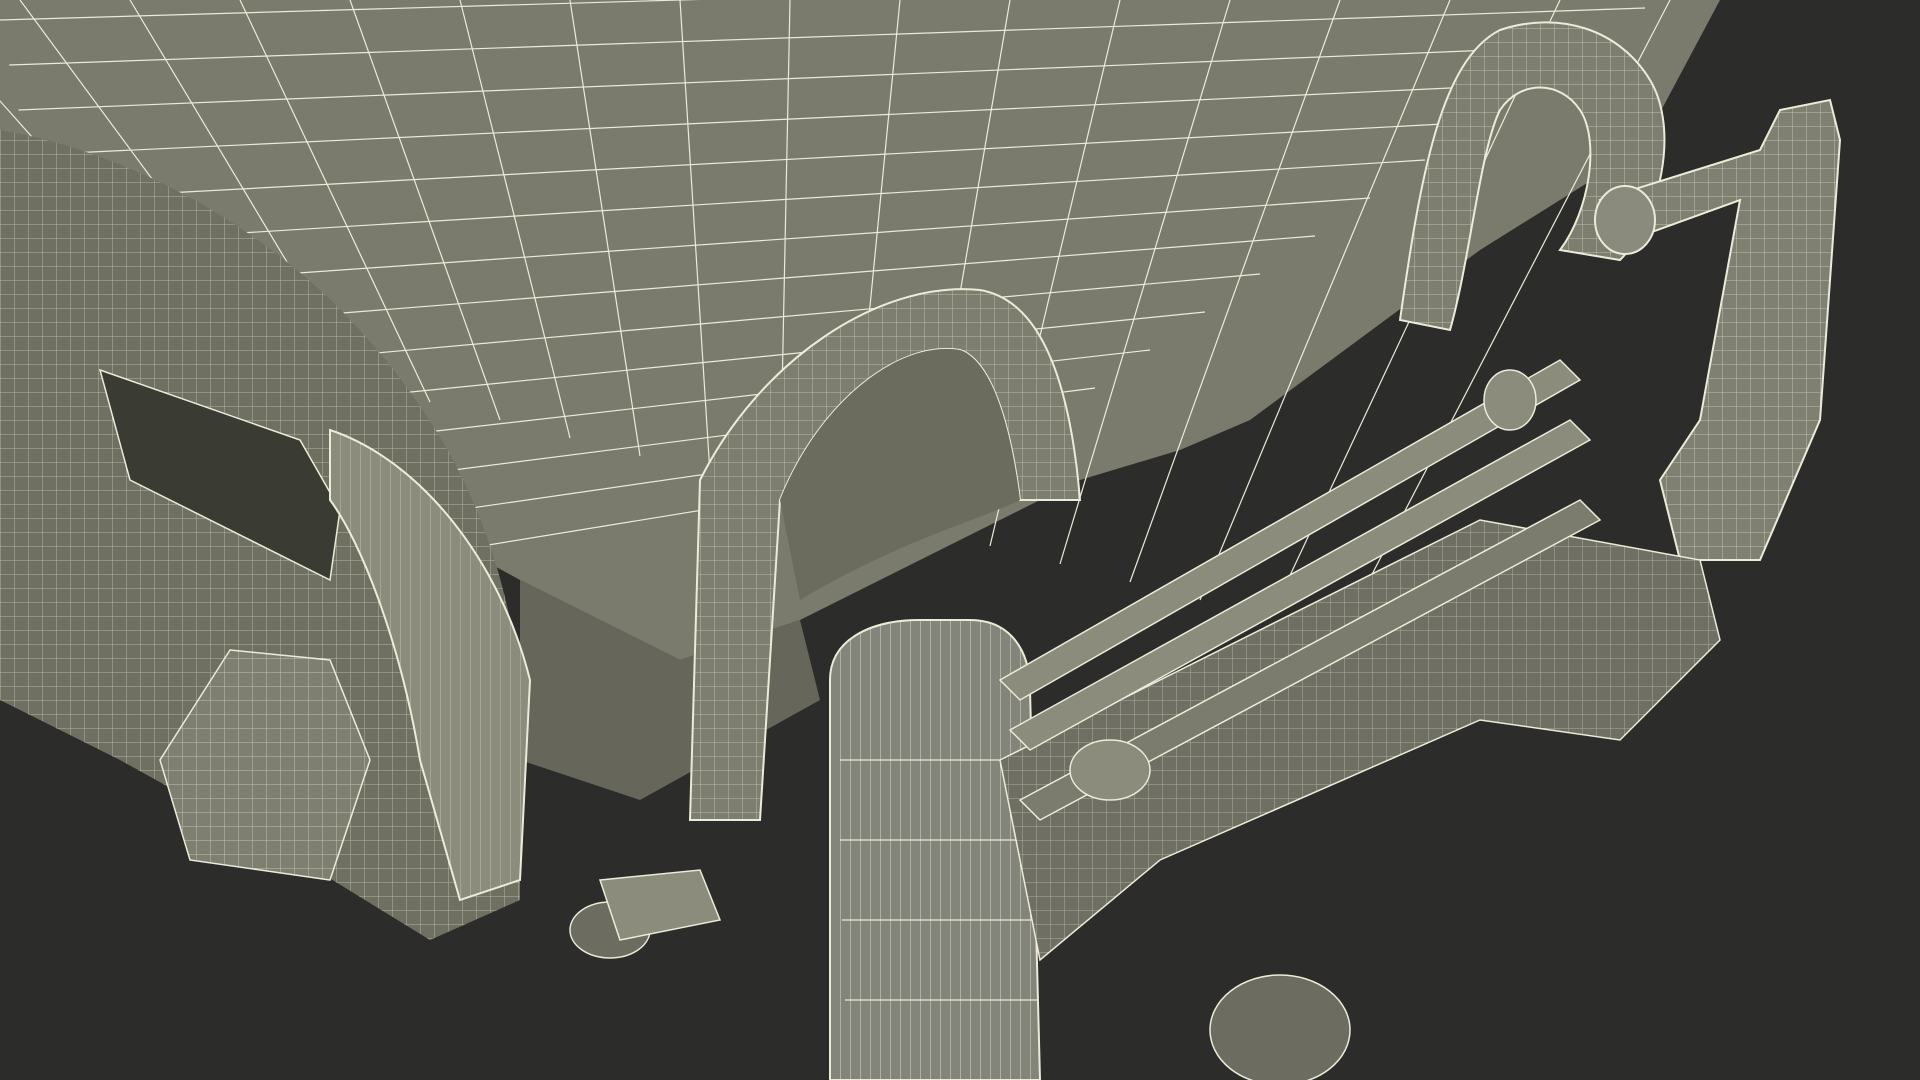 Image resolution: width=1920 pixels, height=1080 pixels. What do you see at coordinates (1510, 400) in the screenshot?
I see `rod-clamp` at bounding box center [1510, 400].